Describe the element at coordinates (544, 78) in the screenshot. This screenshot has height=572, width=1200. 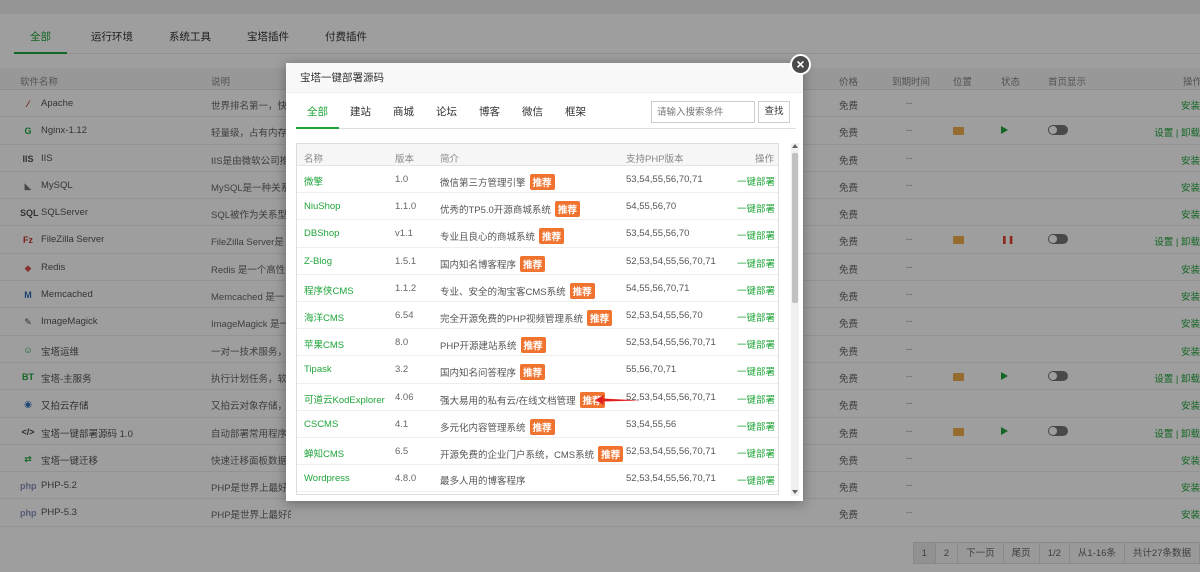
I see `modal-title: 宝塔一键部署源码` at that location.